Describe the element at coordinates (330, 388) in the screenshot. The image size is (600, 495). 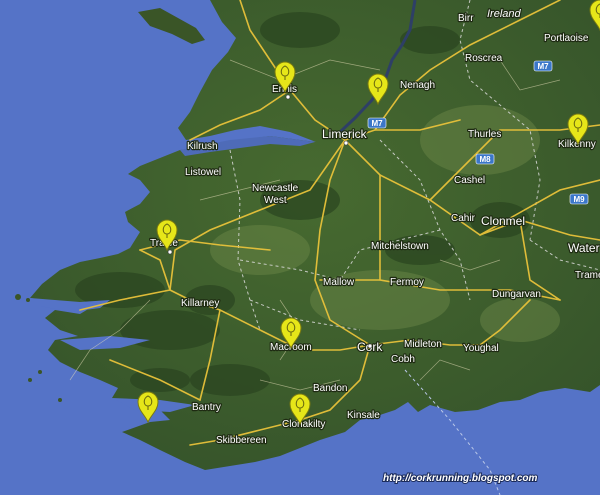
I see `label-bandon: Bandon` at that location.